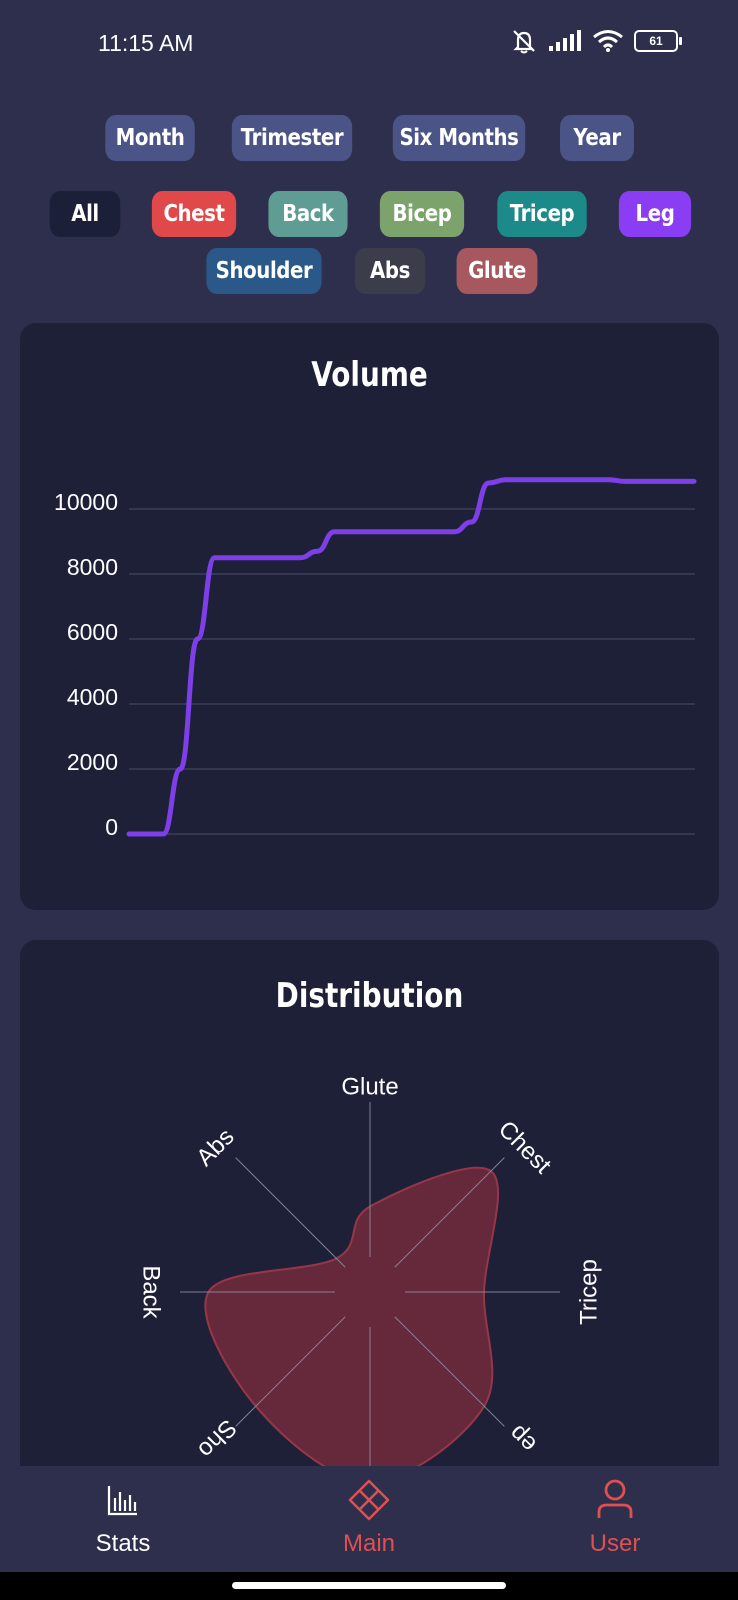  What do you see at coordinates (565, 40) in the screenshot?
I see `signal-icon` at bounding box center [565, 40].